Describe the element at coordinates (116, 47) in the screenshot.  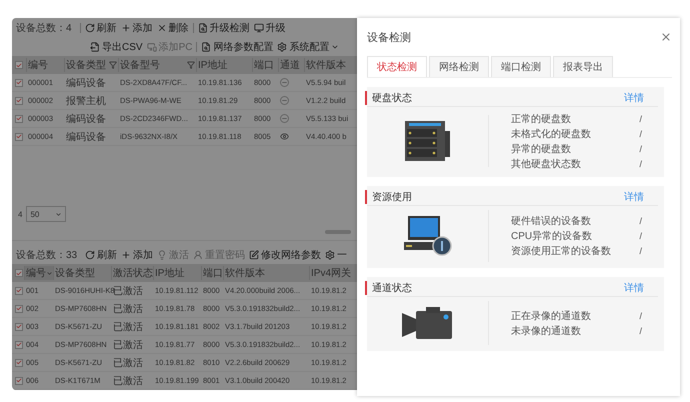
I see `toolbar-button: 导出CSV` at that location.